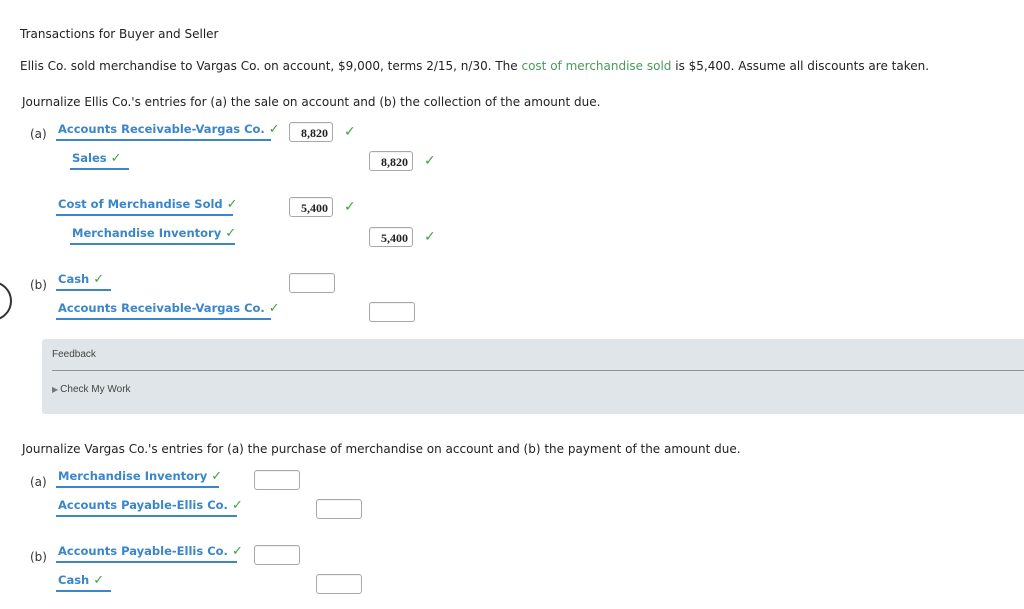 The height and width of the screenshot is (609, 1024). I want to click on cost-of-merchandise-sold-term: cost of merchandise sold, so click(596, 66).